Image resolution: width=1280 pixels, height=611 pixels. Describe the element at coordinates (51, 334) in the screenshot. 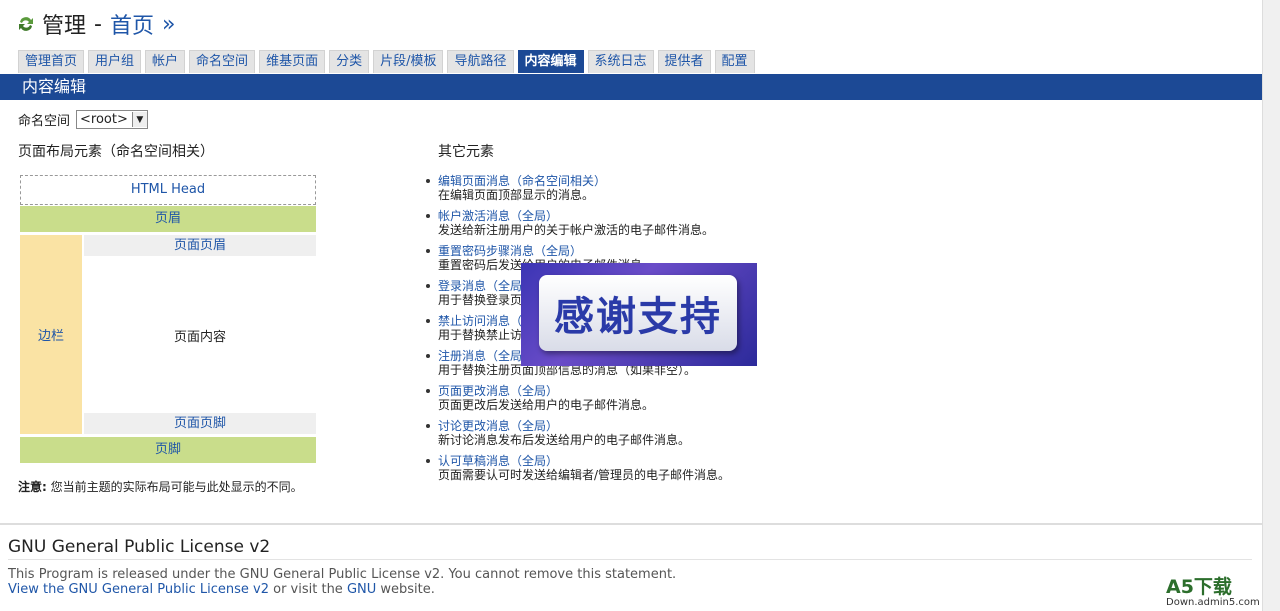

I see `sidebar-link: 边栏` at that location.